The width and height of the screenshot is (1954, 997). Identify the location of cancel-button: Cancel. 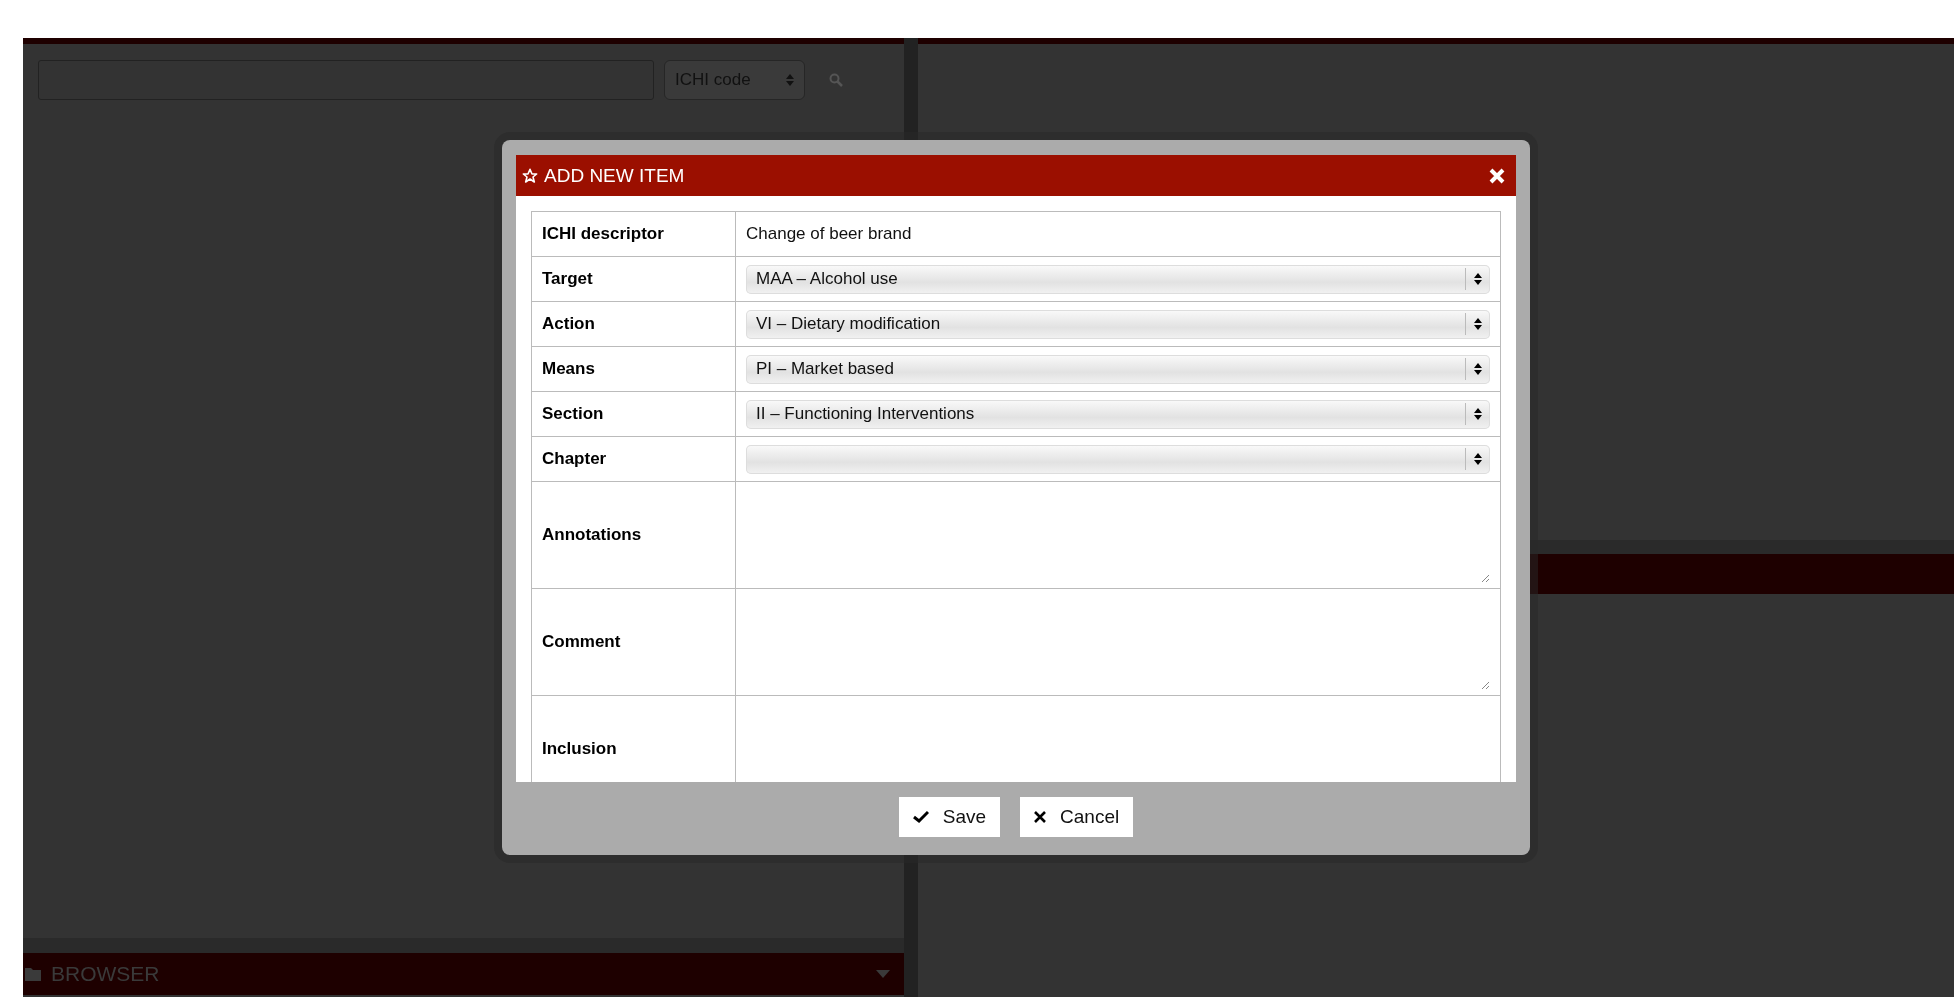
(1077, 816).